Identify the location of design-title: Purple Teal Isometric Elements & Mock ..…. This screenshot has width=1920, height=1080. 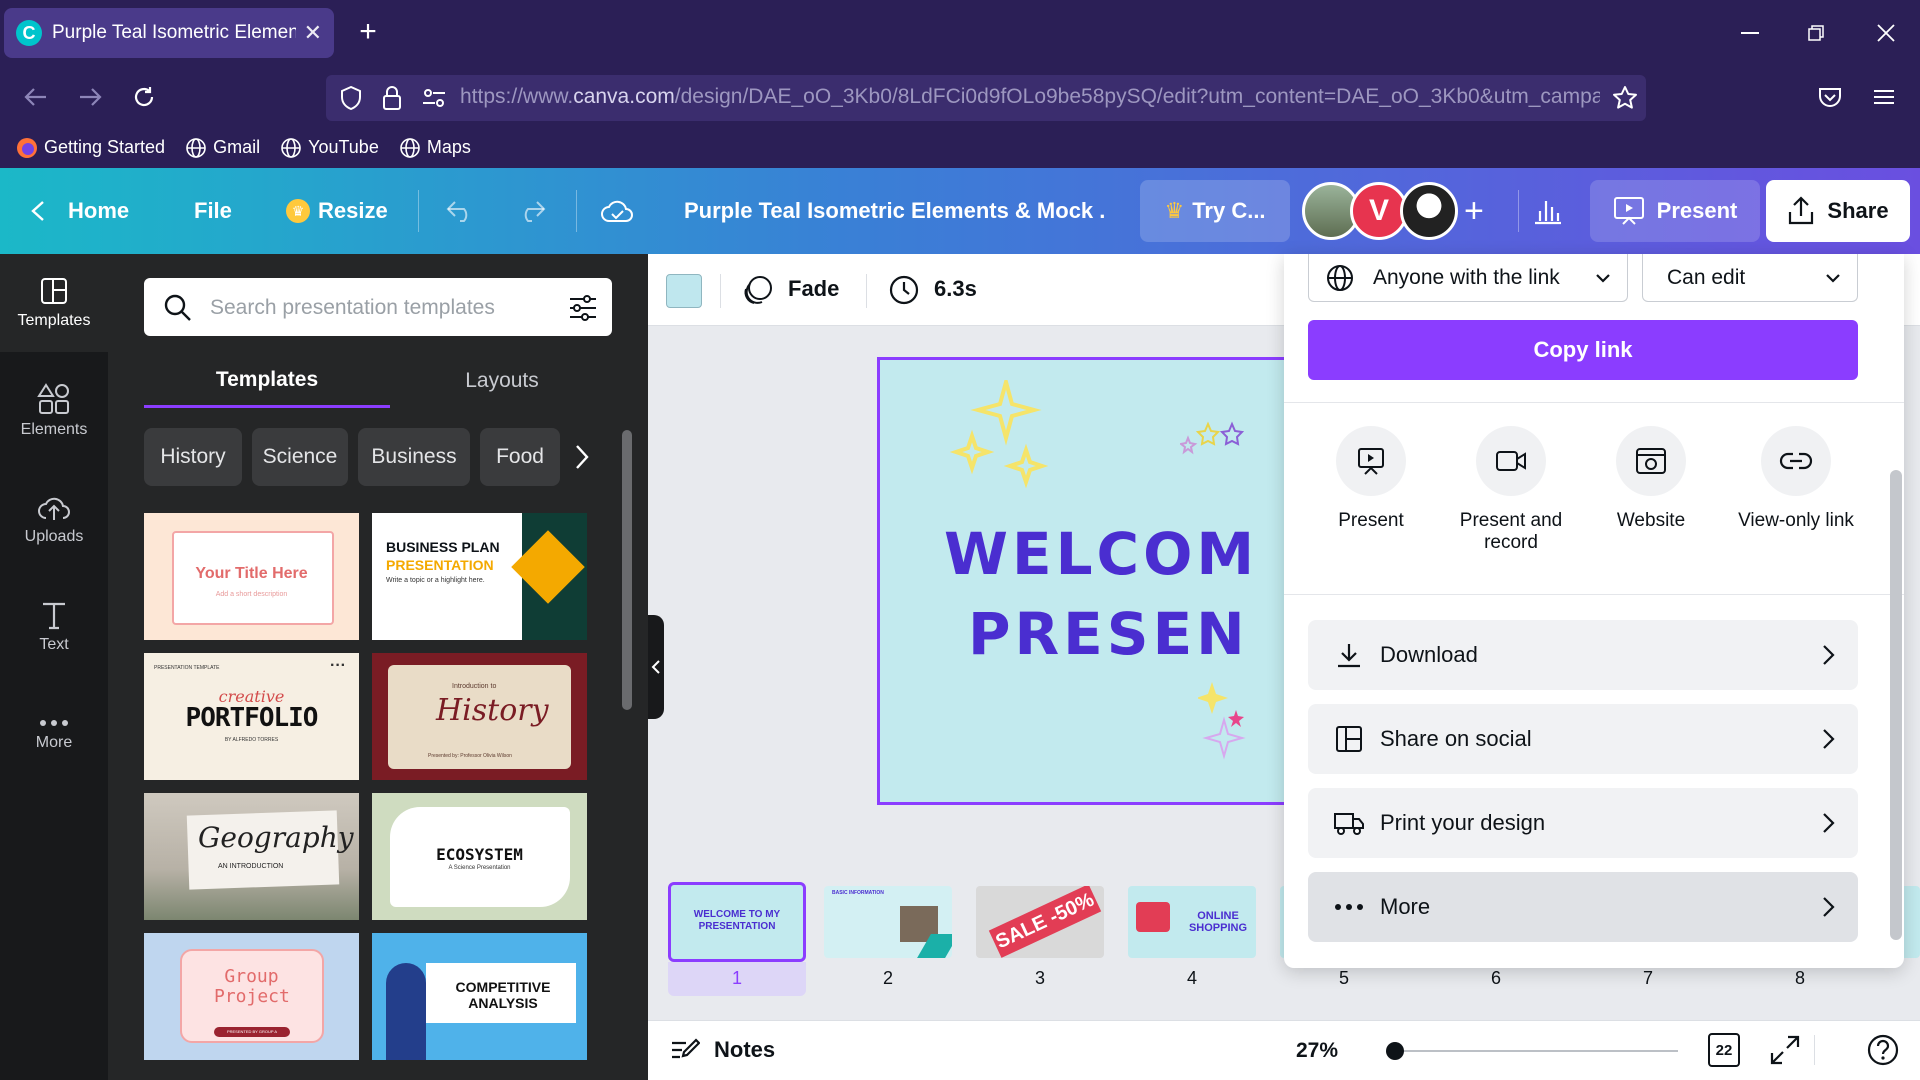
(894, 211).